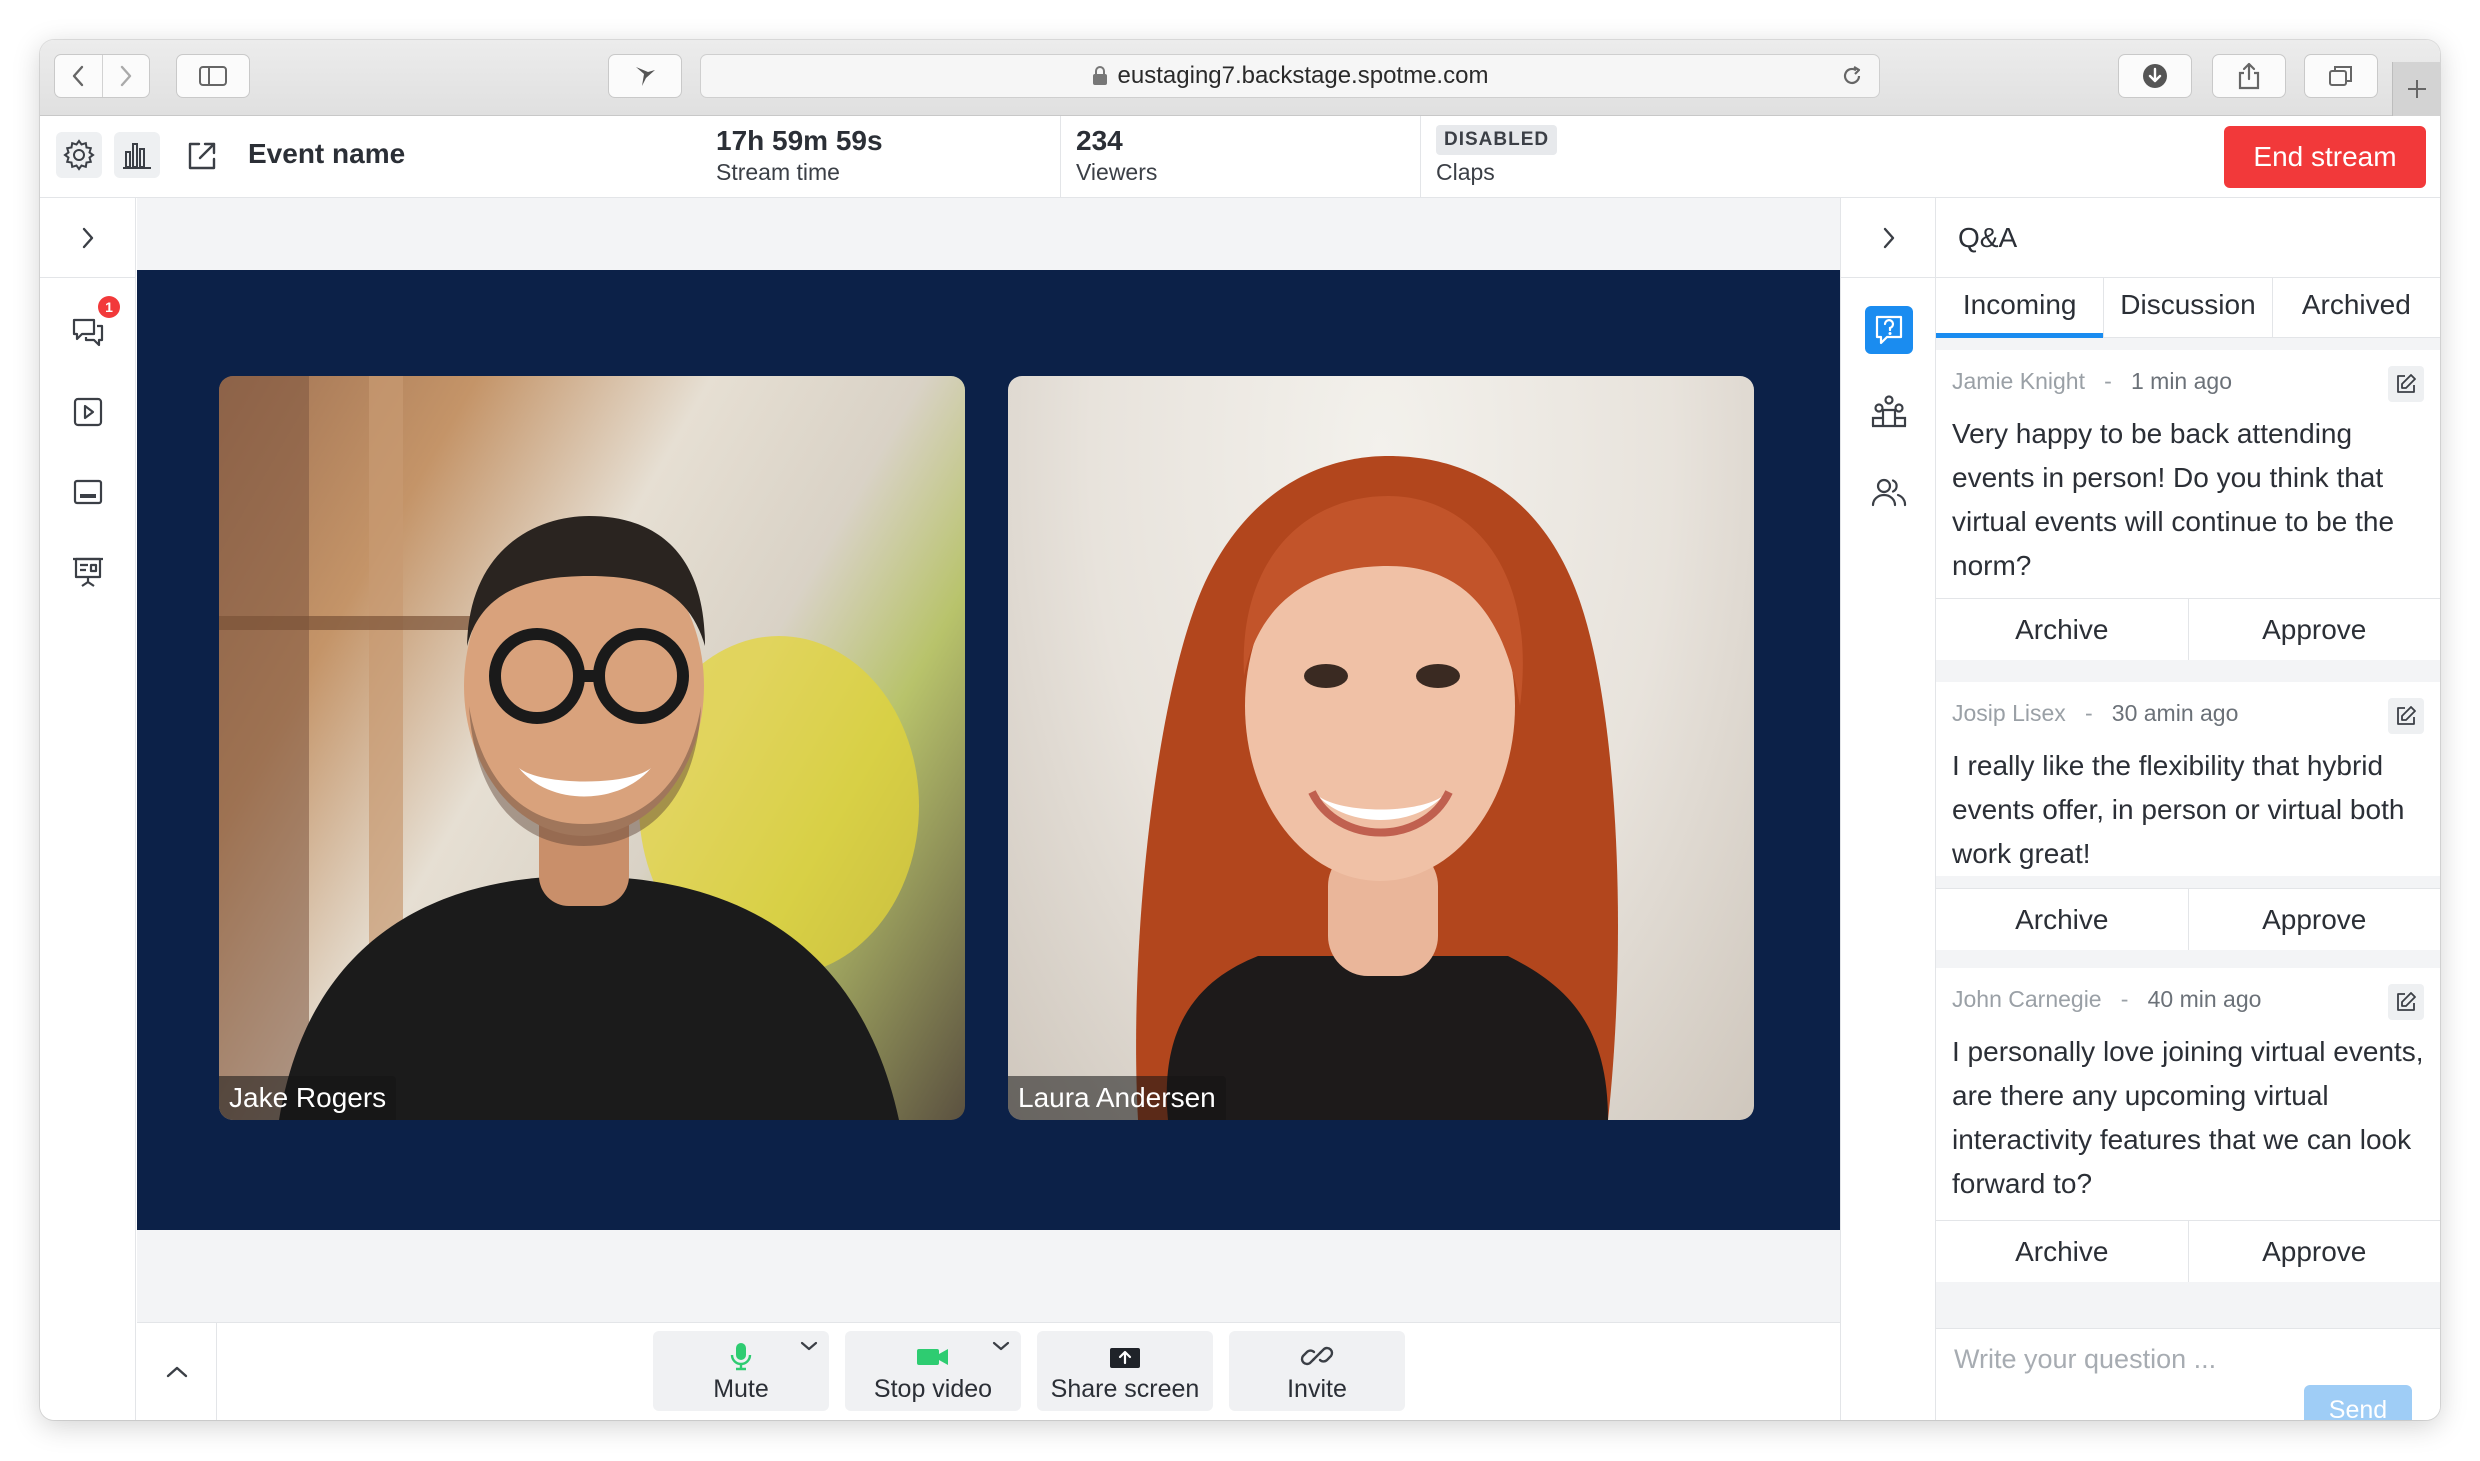  Describe the element at coordinates (1125, 1356) in the screenshot. I see `share-screen-icon` at that location.